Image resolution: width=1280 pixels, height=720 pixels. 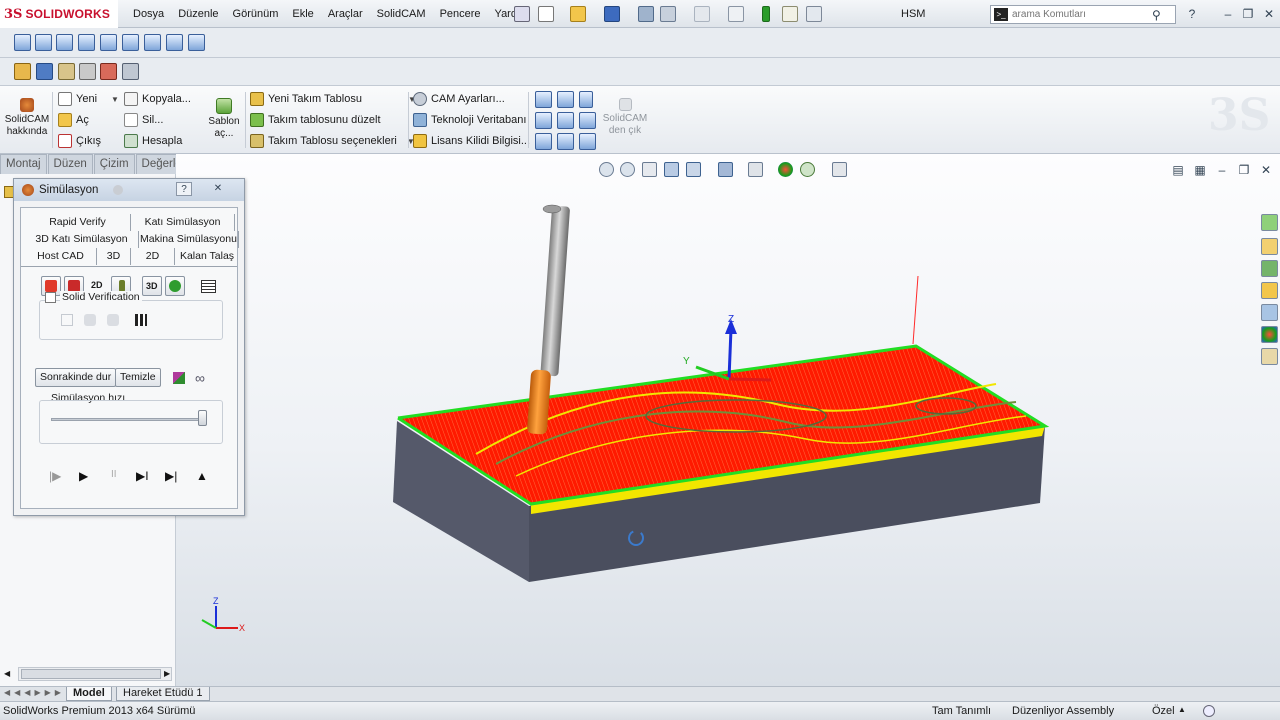 I want to click on post-processor-icon, so click(x=543, y=141).